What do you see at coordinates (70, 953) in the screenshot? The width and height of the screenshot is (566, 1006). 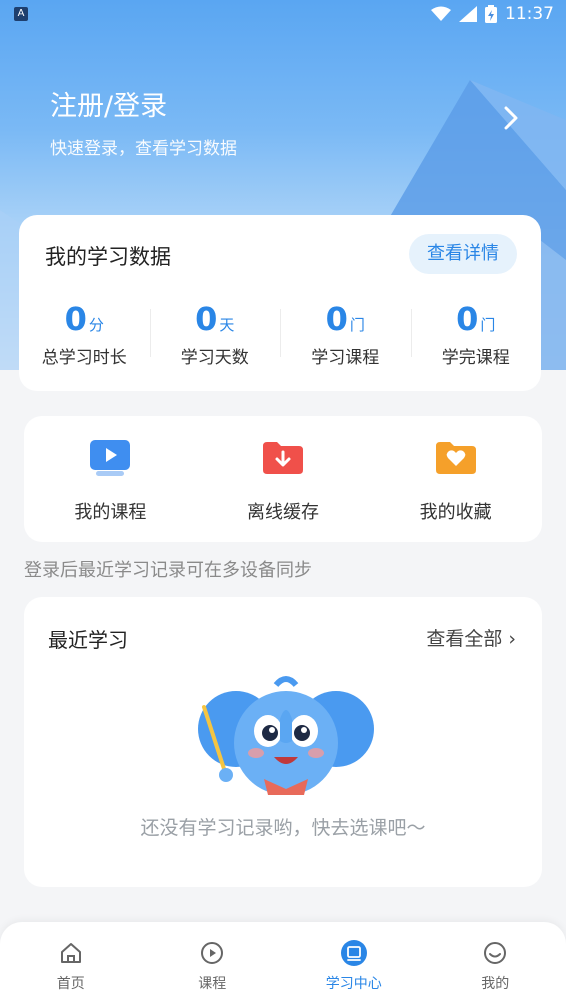 I see `home-icon` at bounding box center [70, 953].